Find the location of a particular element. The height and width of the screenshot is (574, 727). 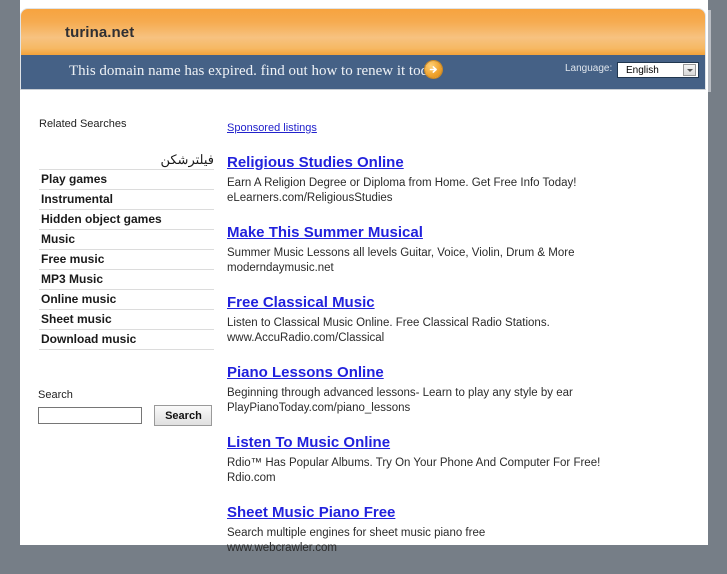

list-item: Free music is located at coordinates (126, 260).